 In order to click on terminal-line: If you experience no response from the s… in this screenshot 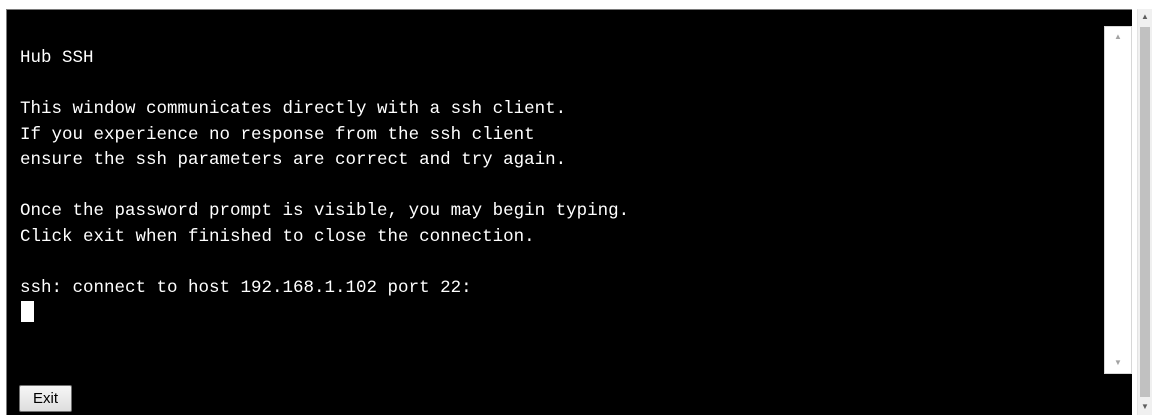, I will do `click(277, 134)`.